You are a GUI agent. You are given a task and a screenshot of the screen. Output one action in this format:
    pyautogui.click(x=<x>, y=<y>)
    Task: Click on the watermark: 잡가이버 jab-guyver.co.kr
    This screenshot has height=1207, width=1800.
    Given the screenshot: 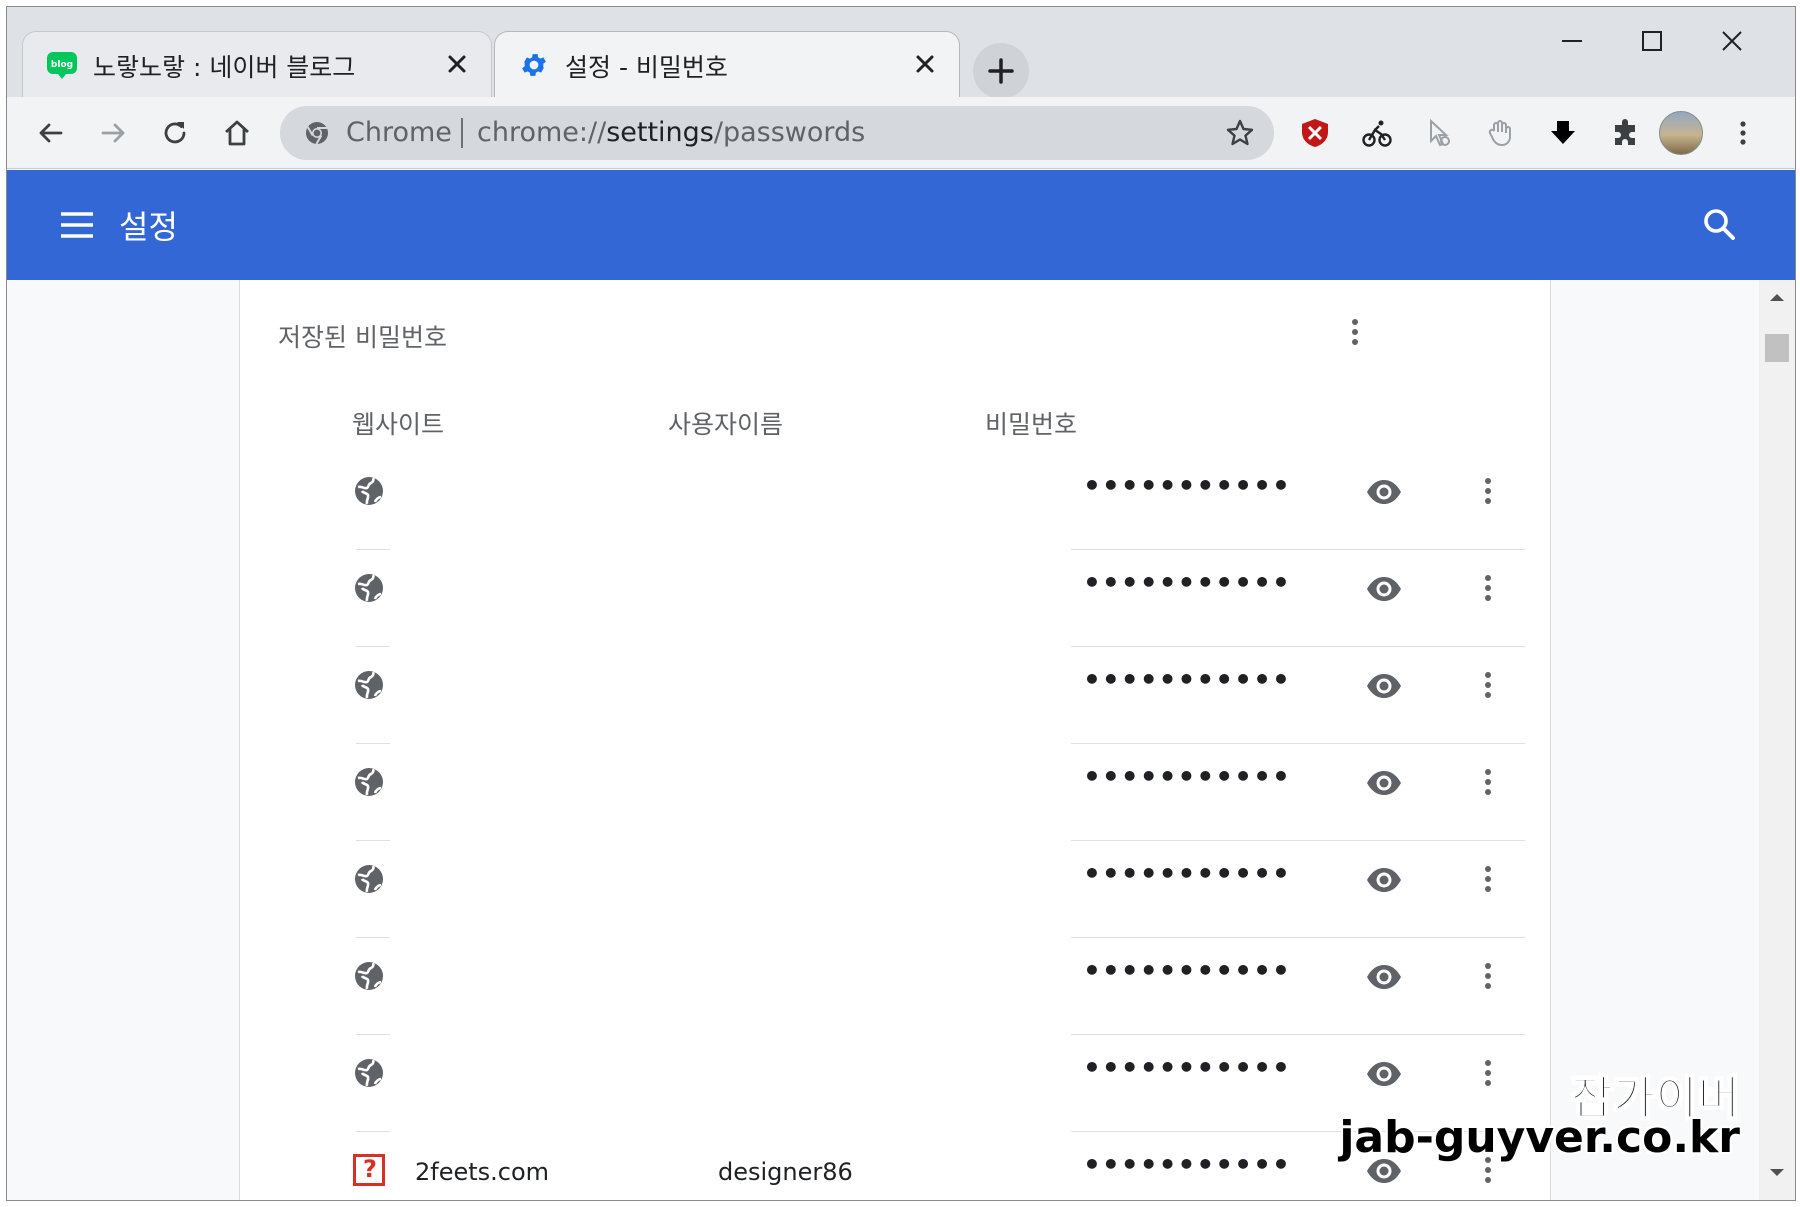 What is the action you would take?
    pyautogui.click(x=1520, y=1117)
    